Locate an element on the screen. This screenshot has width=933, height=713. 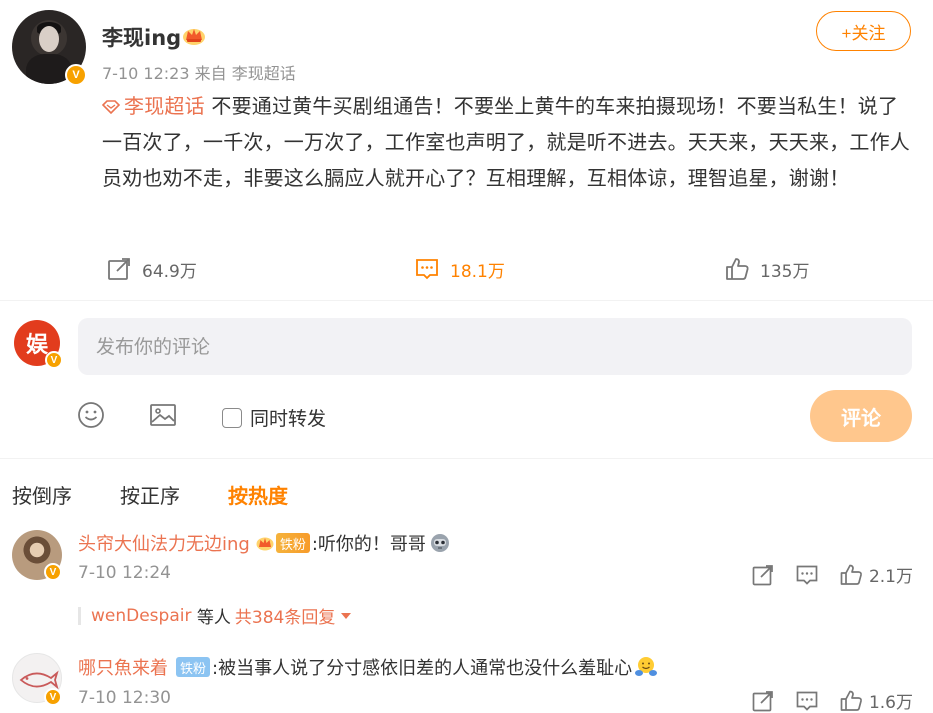
verified-badge-icon: V is located at coordinates (76, 75).